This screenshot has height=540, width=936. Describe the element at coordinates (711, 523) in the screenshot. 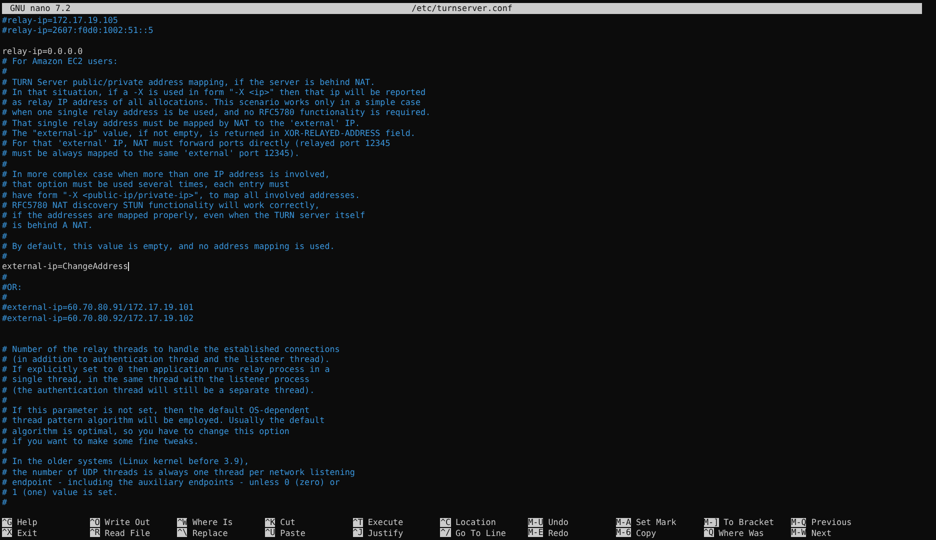

I see `shortcut-key: M-]` at that location.